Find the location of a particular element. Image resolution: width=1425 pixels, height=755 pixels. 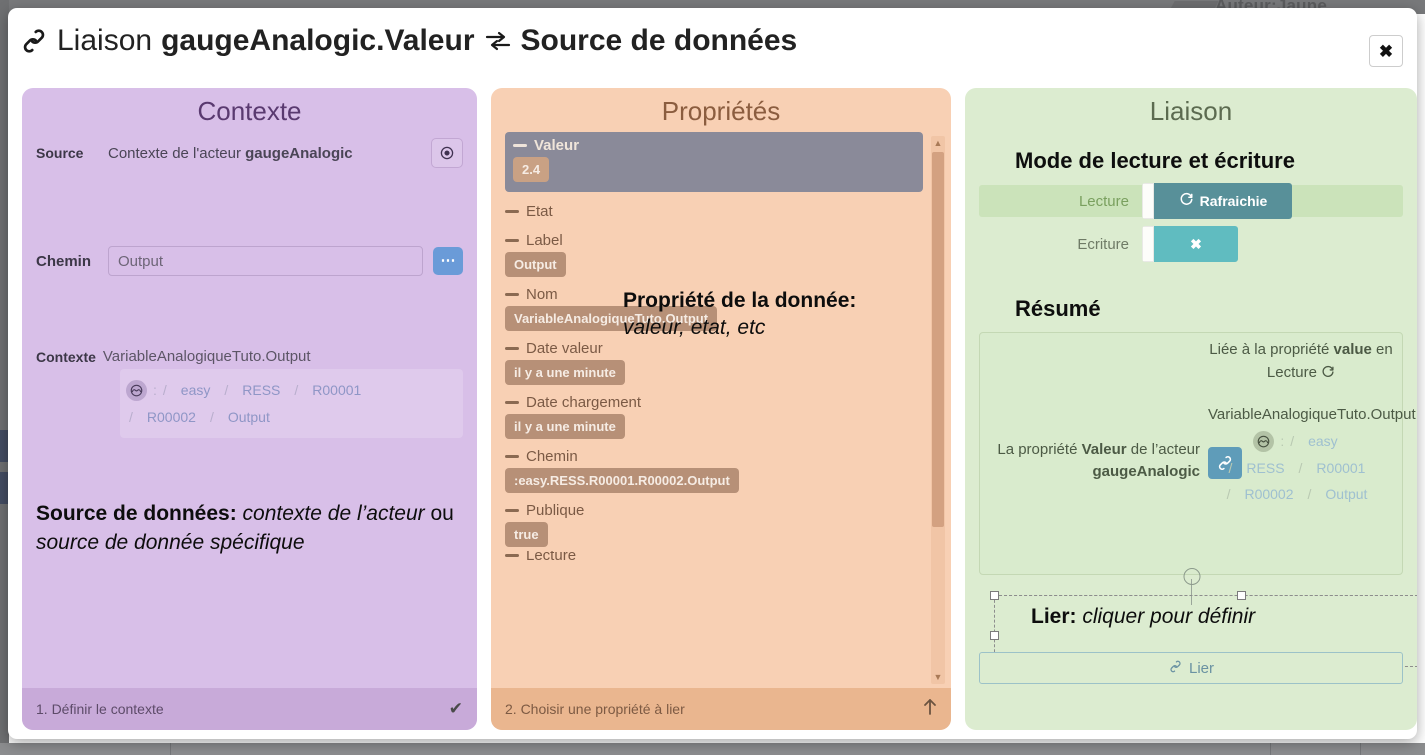

resume-path-line-1: : / easy is located at coordinates (1301, 441).